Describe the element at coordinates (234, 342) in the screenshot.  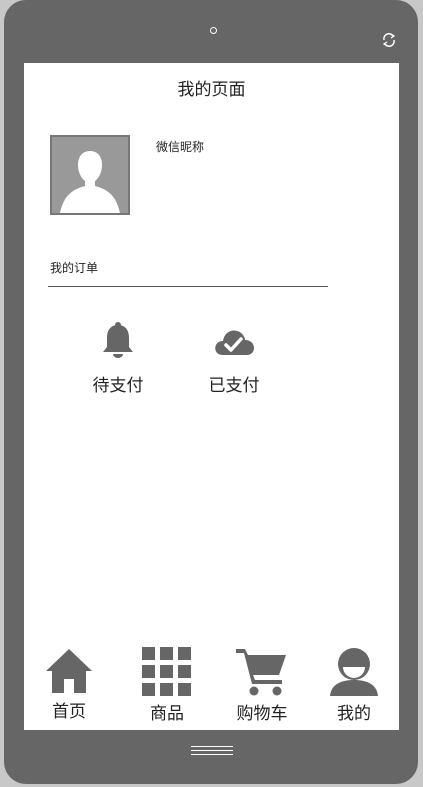
I see `cloud-check-icon` at that location.